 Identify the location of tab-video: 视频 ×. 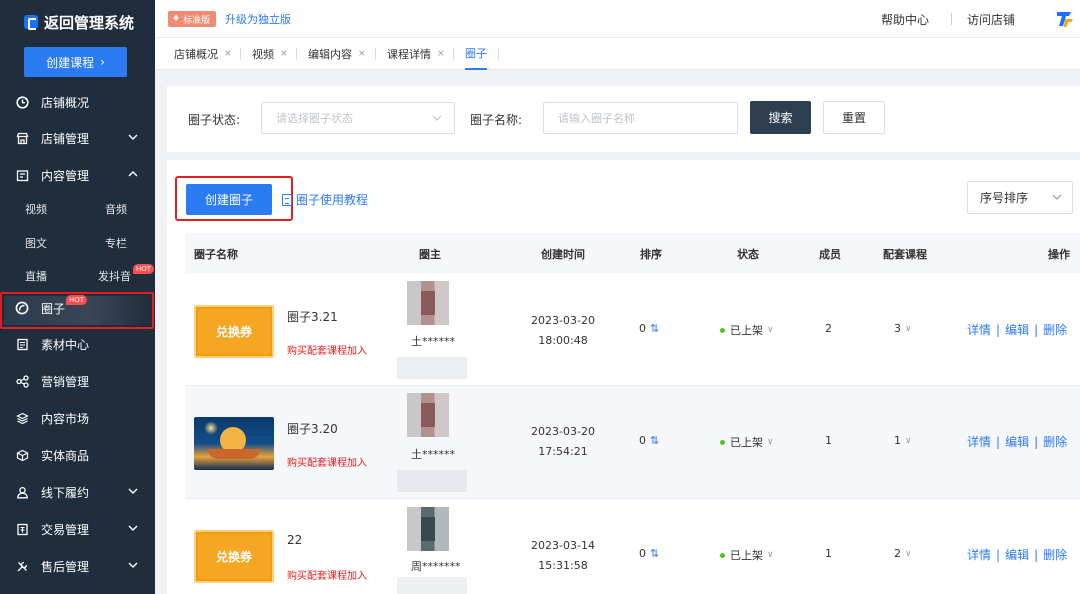
(270, 54).